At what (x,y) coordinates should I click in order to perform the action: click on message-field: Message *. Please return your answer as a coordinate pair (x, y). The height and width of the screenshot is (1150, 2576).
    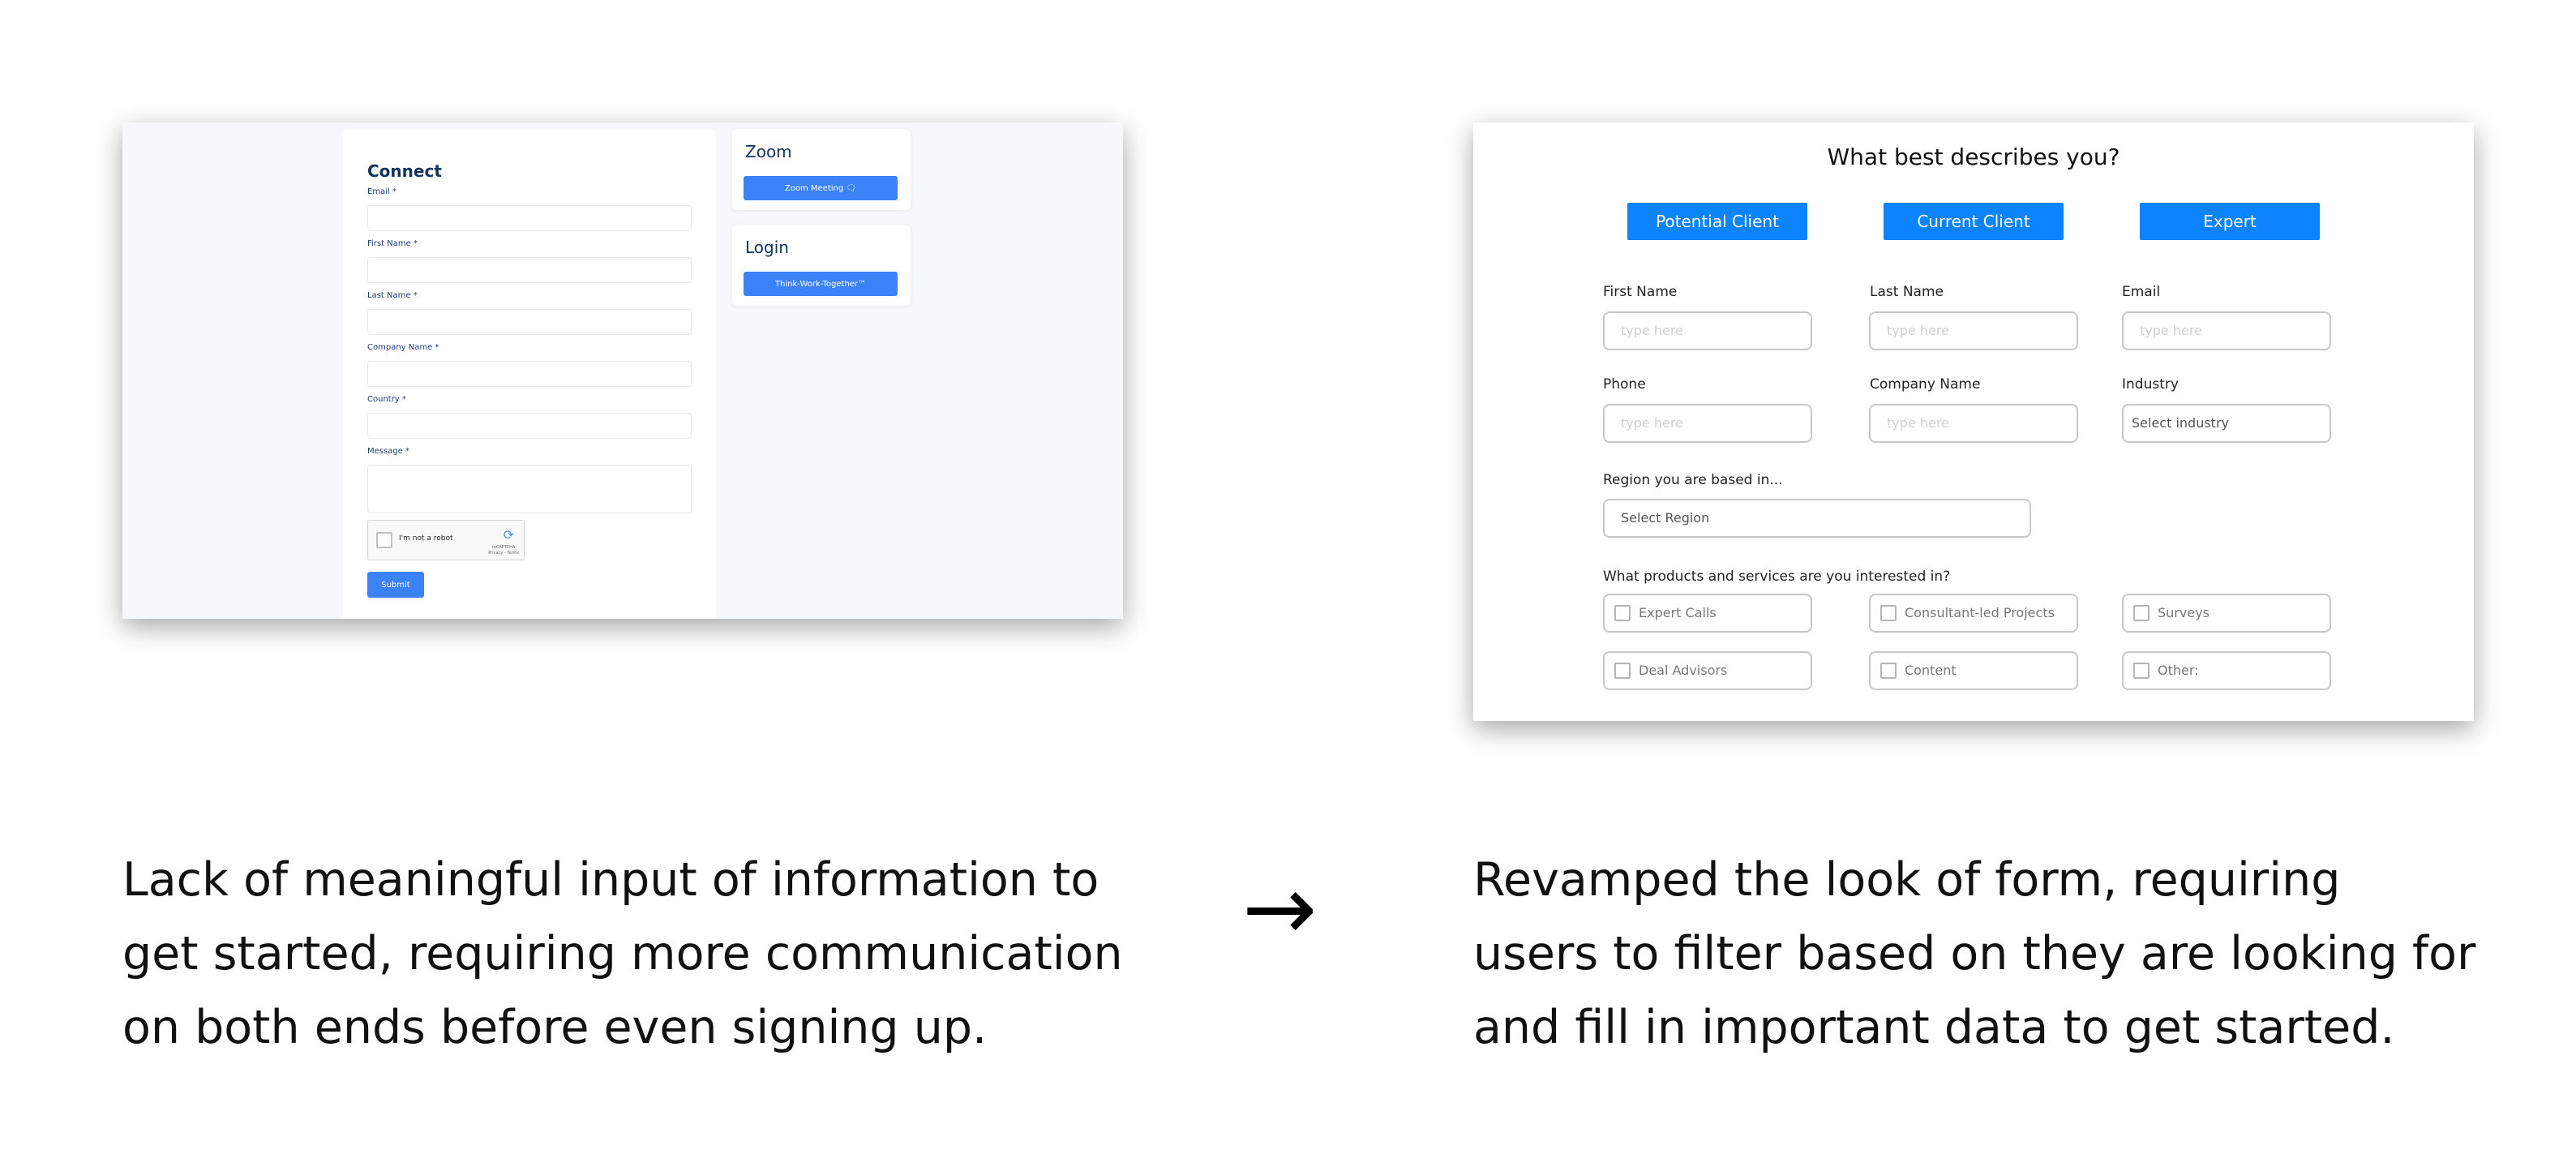
    Looking at the image, I should click on (529, 480).